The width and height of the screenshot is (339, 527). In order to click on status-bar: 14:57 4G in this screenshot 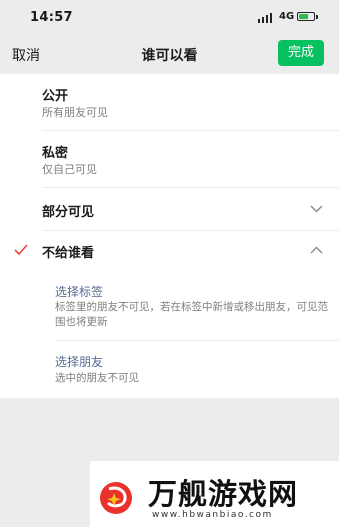, I will do `click(169, 18)`.